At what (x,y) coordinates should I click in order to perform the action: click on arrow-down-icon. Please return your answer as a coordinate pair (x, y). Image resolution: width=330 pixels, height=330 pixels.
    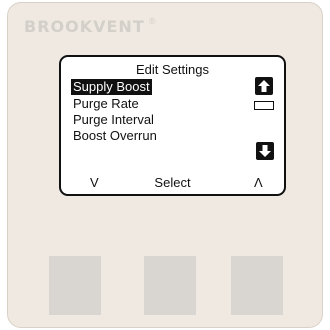
    Looking at the image, I should click on (265, 151).